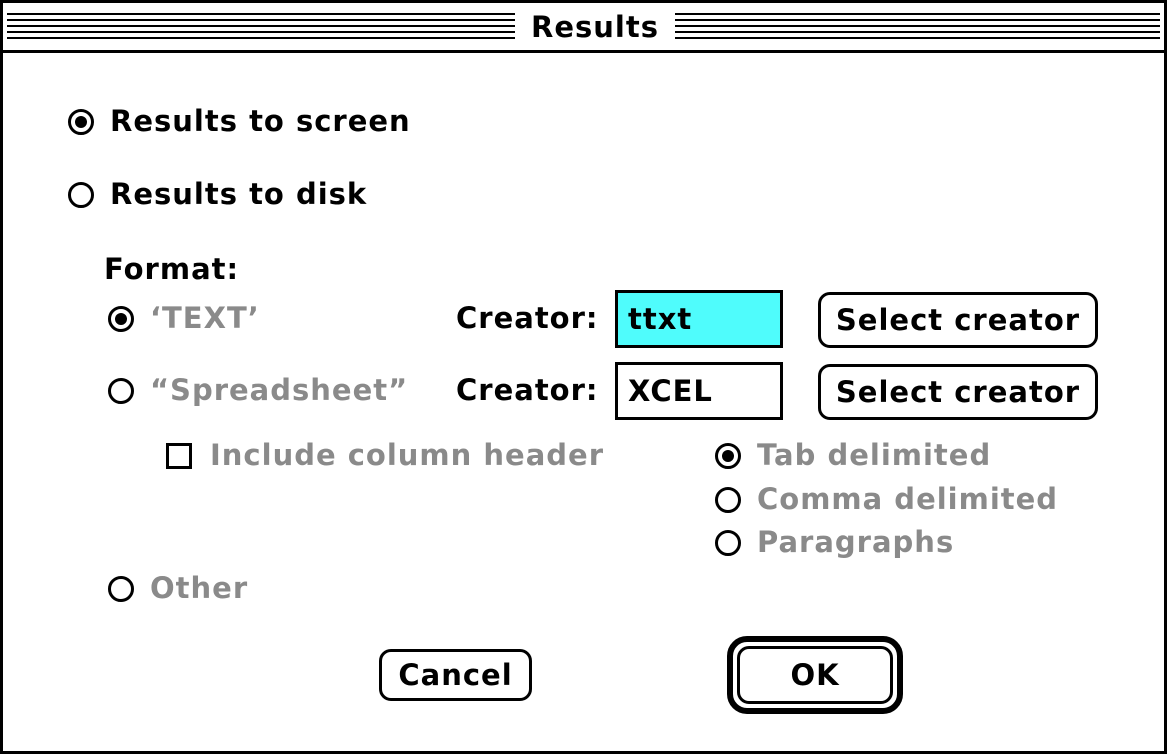 The height and width of the screenshot is (754, 1167). I want to click on spreadsheet-format-label: “Spreadsheet”, so click(279, 390).